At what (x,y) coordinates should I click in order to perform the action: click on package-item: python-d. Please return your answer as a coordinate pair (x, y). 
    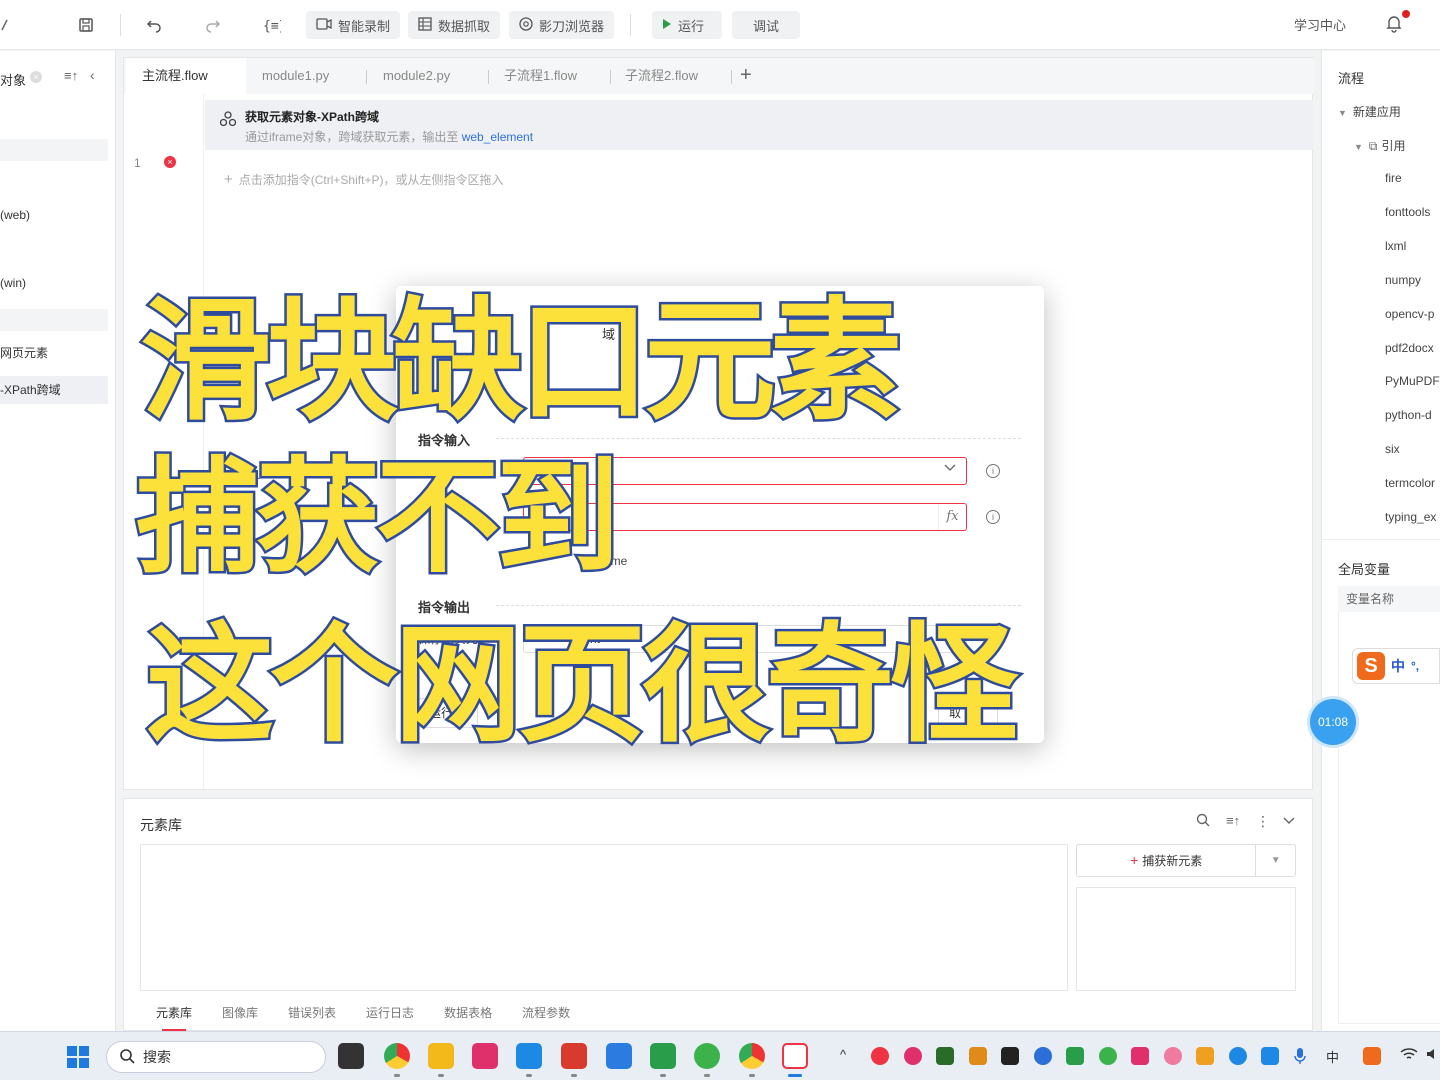
    Looking at the image, I should click on (1408, 415).